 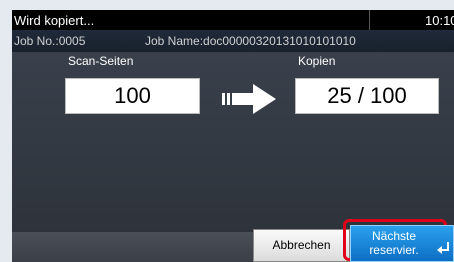 What do you see at coordinates (394, 250) in the screenshot?
I see `next-reserve-label-line2: reservier.` at bounding box center [394, 250].